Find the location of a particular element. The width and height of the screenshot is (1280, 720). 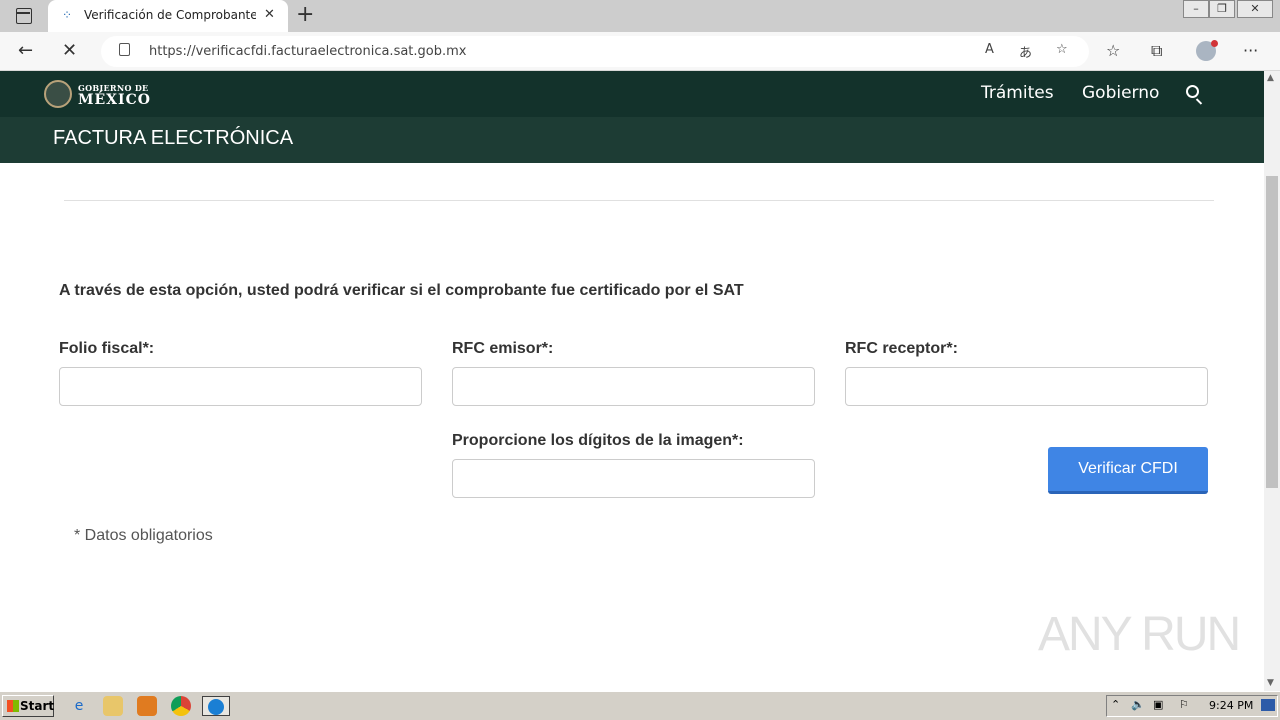

lock-icon is located at coordinates (124, 49).